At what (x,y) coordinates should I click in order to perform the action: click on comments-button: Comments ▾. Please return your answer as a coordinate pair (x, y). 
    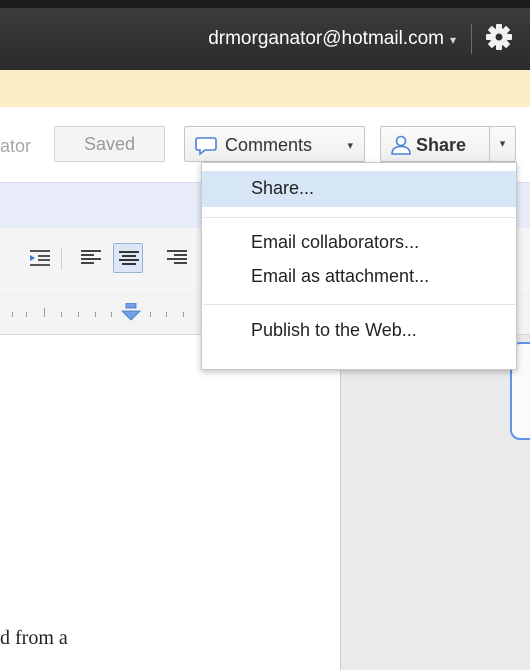
    Looking at the image, I should click on (274, 144).